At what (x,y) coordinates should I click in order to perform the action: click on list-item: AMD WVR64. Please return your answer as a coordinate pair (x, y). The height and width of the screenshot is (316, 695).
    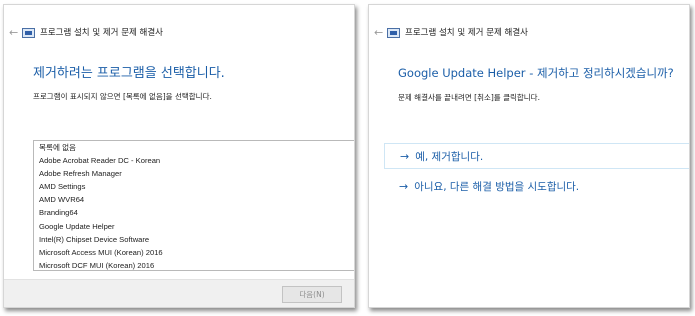
    Looking at the image, I should click on (194, 199).